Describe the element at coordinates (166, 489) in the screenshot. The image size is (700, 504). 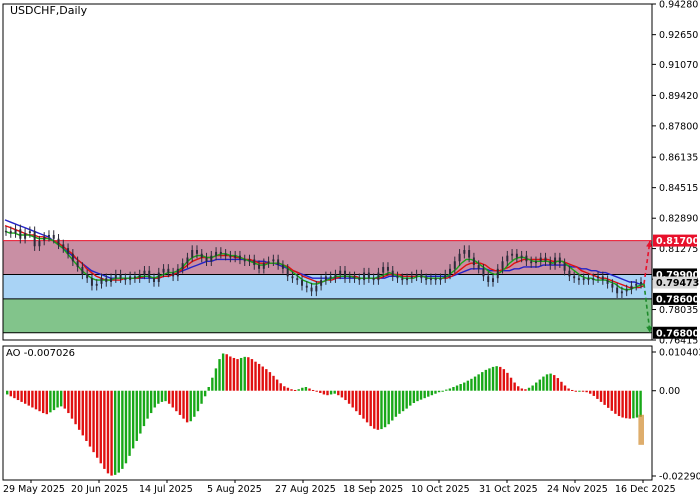
I see `time-label-2: 14 Jul 2025` at that location.